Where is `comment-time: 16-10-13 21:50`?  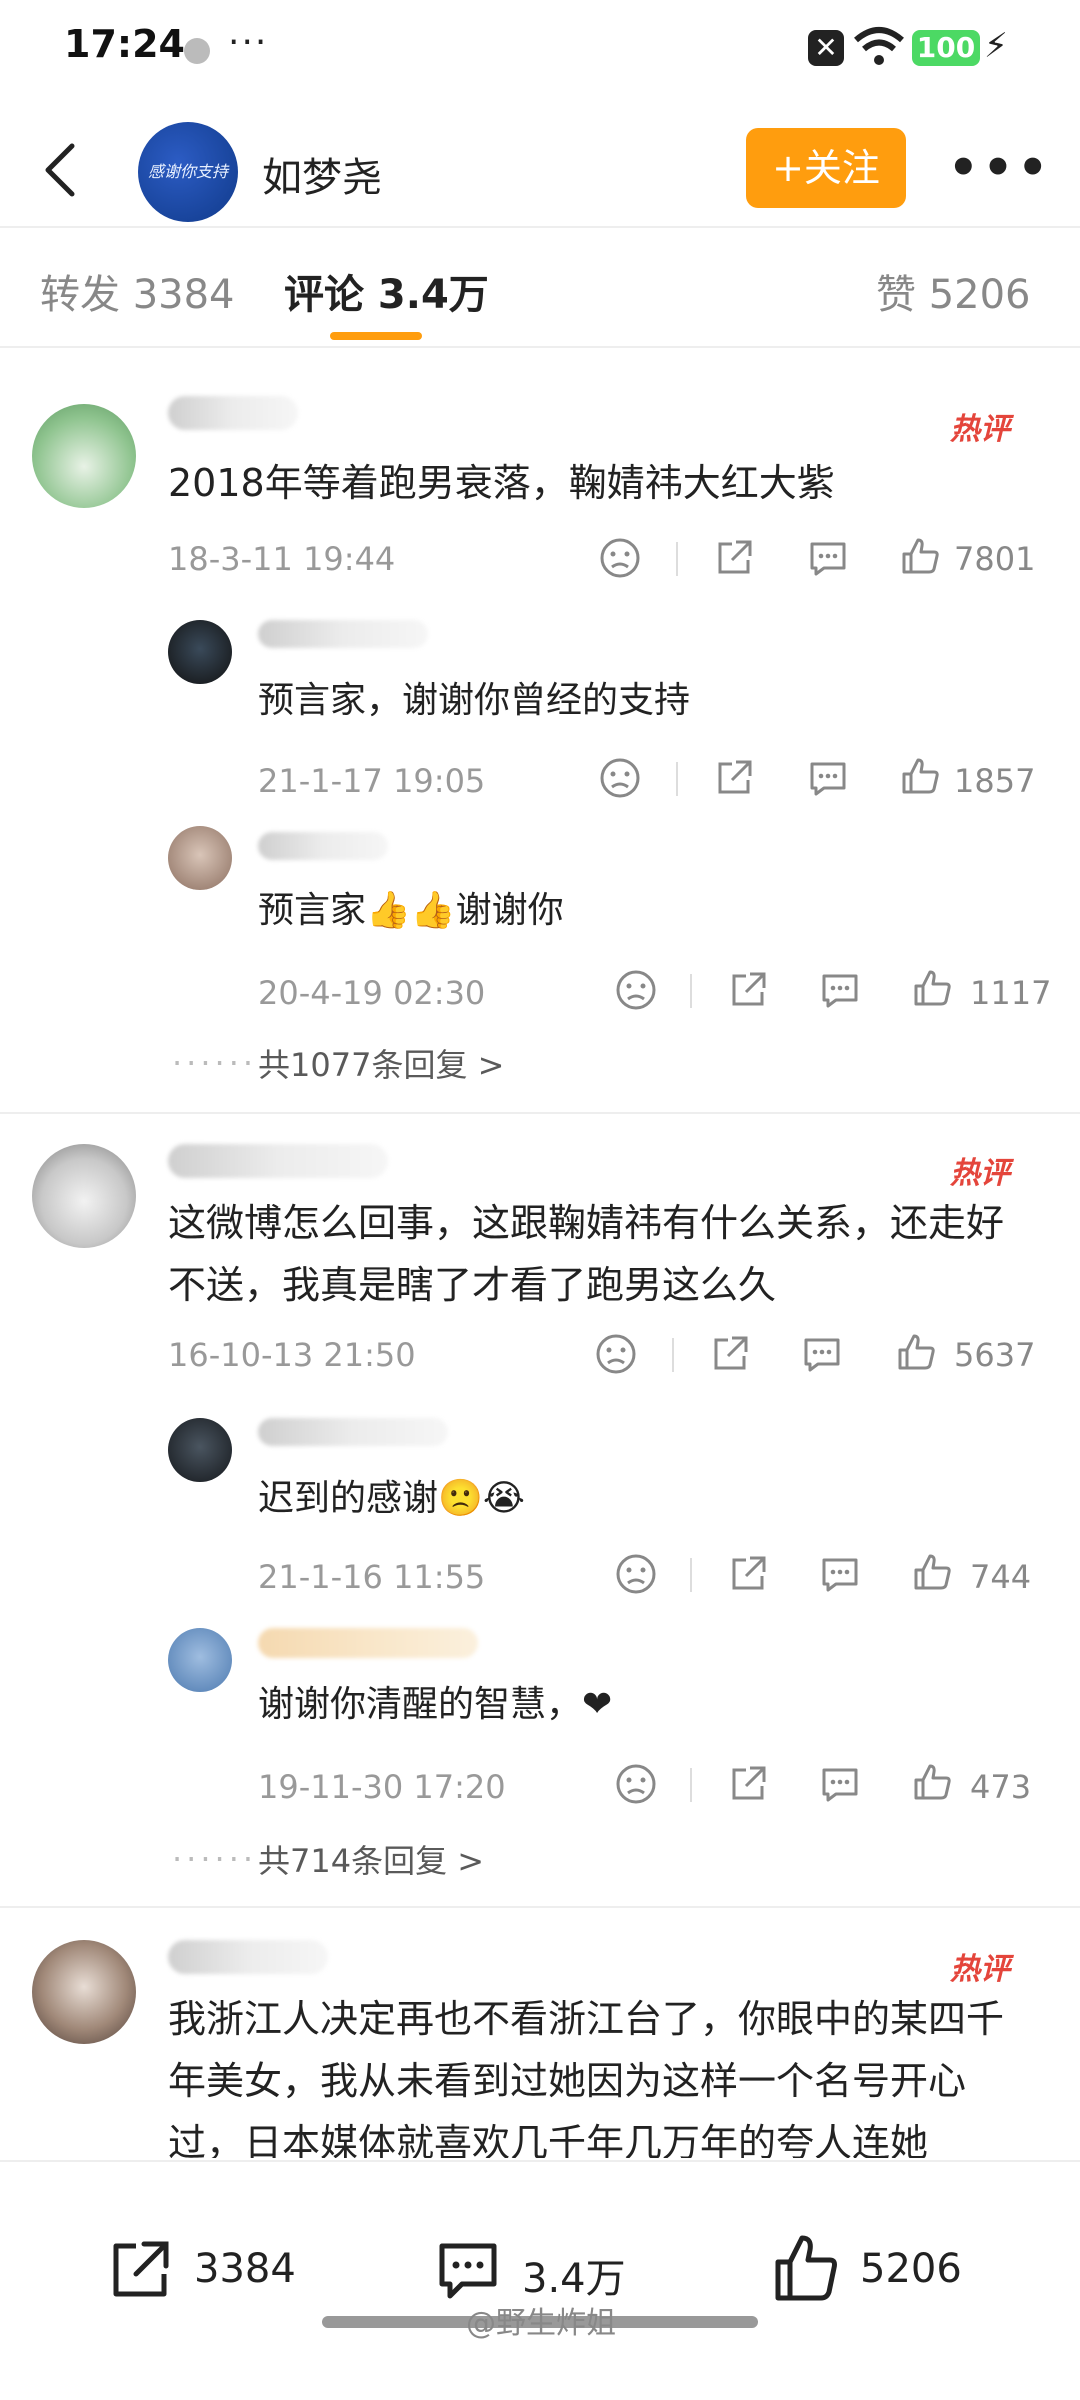
comment-time: 16-10-13 21:50 is located at coordinates (292, 1355).